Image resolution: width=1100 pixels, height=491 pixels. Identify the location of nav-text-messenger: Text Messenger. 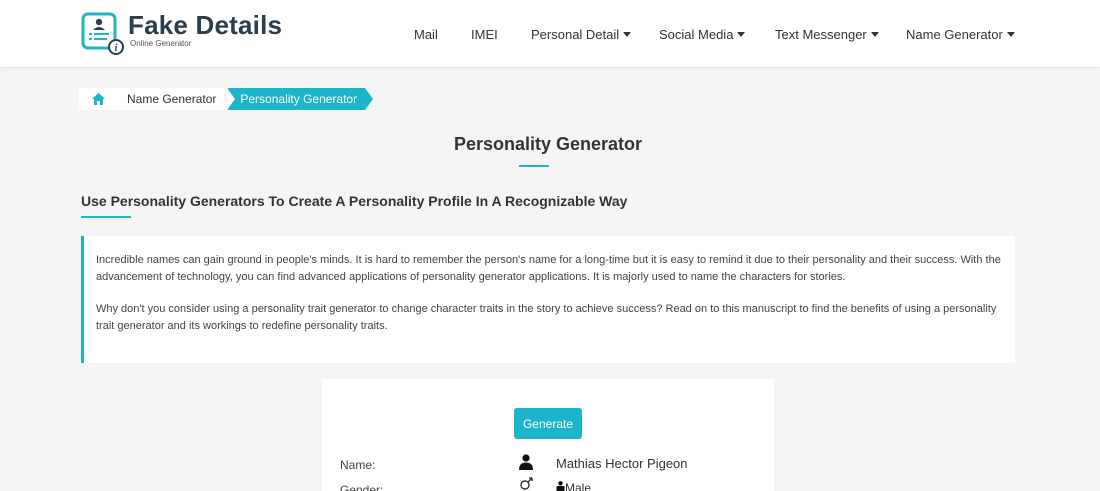
(827, 34).